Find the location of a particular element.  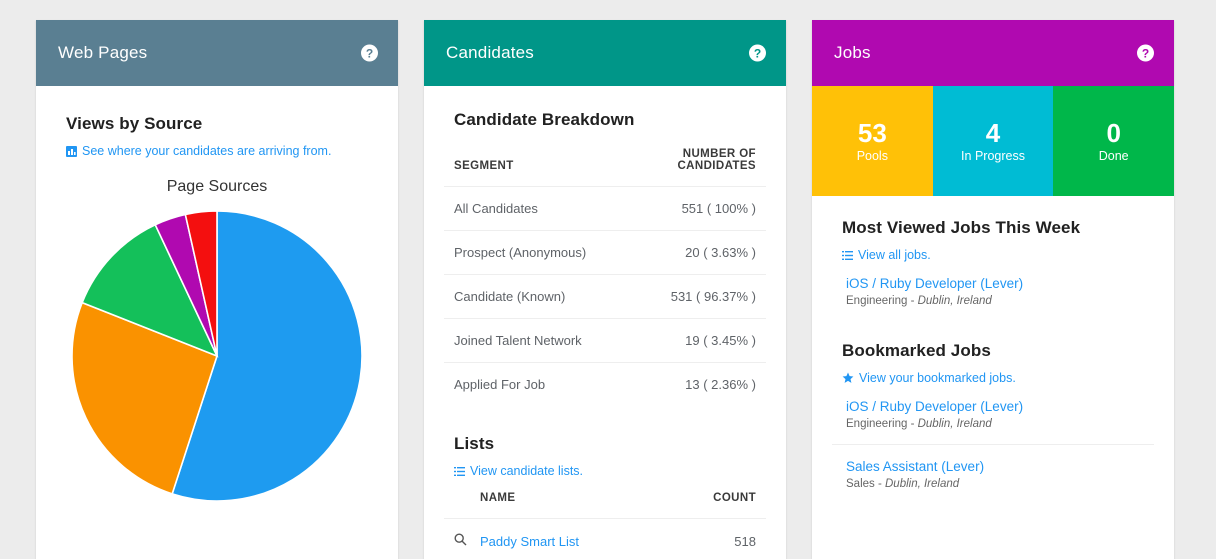

stat-tile-pools: 53 Pools is located at coordinates (872, 141).